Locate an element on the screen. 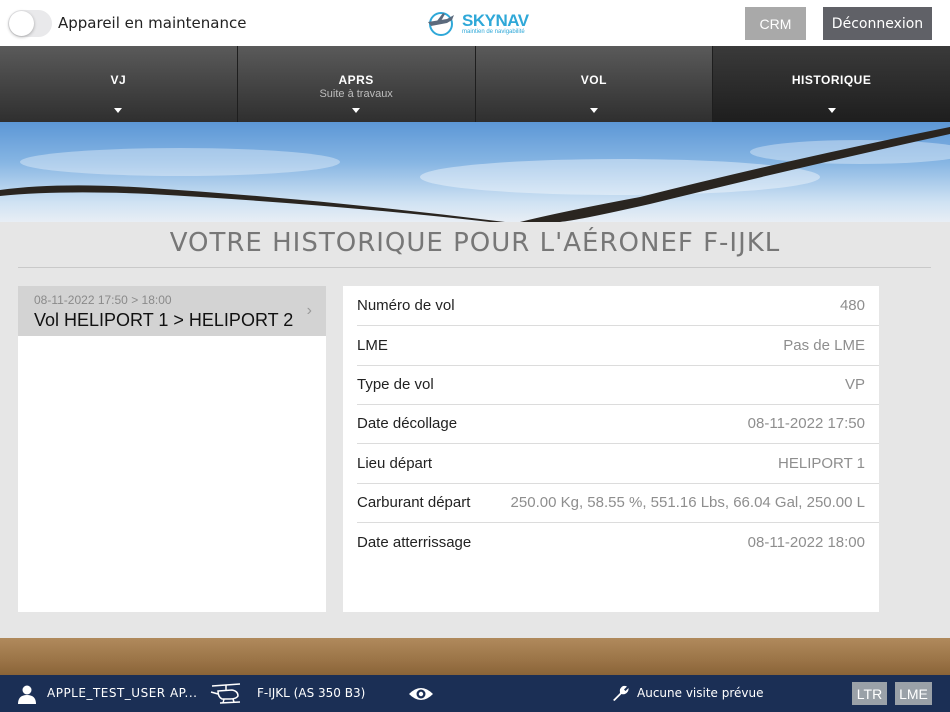 Image resolution: width=950 pixels, height=712 pixels. page-title: VOTRE HISTORIQUE POUR L'AÉRONEF F-IJKL is located at coordinates (475, 243).